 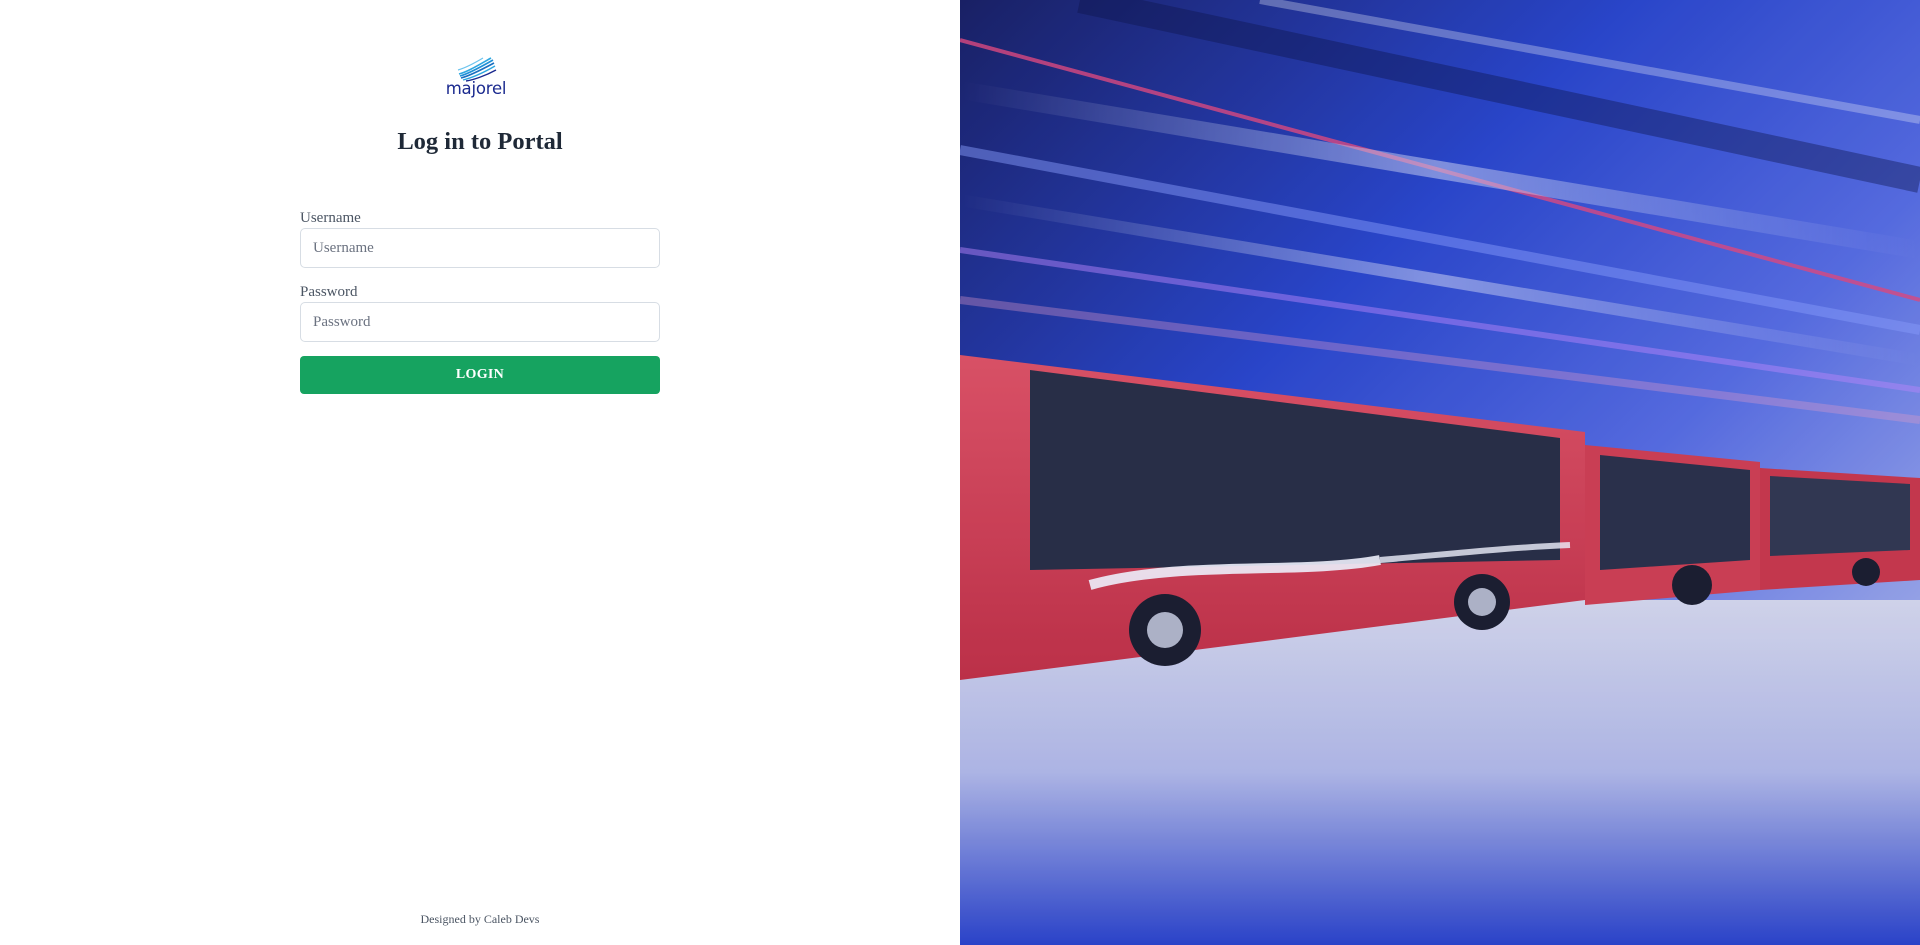 I want to click on username-input, so click(x=480, y=248).